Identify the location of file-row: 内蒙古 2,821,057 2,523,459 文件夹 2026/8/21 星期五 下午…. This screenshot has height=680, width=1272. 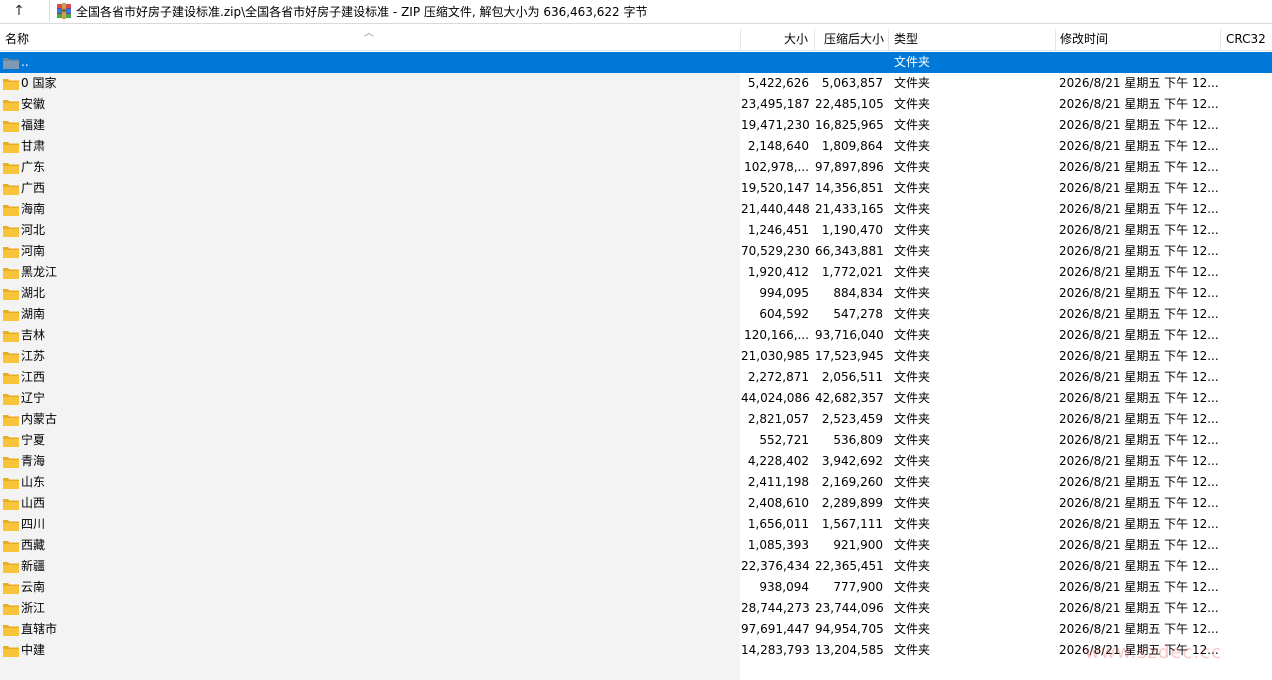
(636, 419).